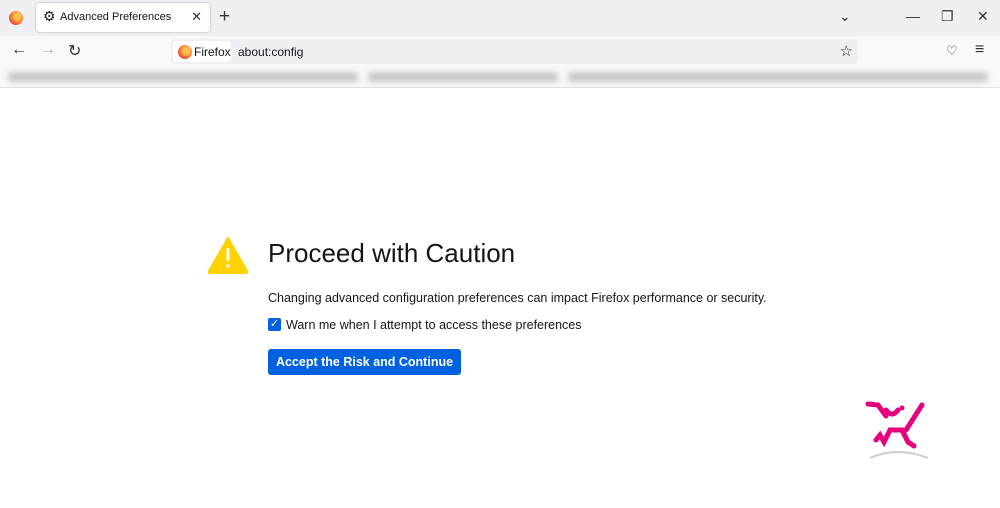 The height and width of the screenshot is (508, 1000). What do you see at coordinates (49, 16) in the screenshot?
I see `gear-icon: ⚙` at bounding box center [49, 16].